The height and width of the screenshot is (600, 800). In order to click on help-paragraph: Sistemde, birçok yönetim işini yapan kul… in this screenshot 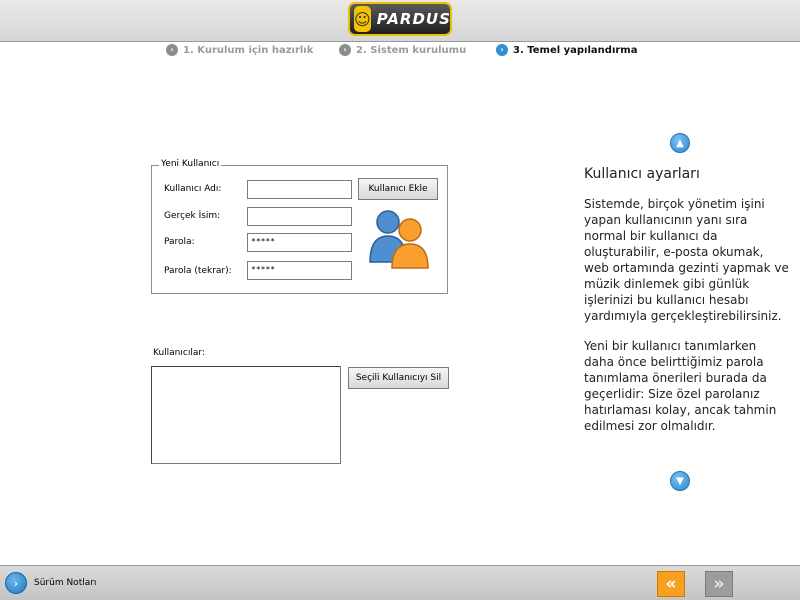, I will do `click(686, 260)`.